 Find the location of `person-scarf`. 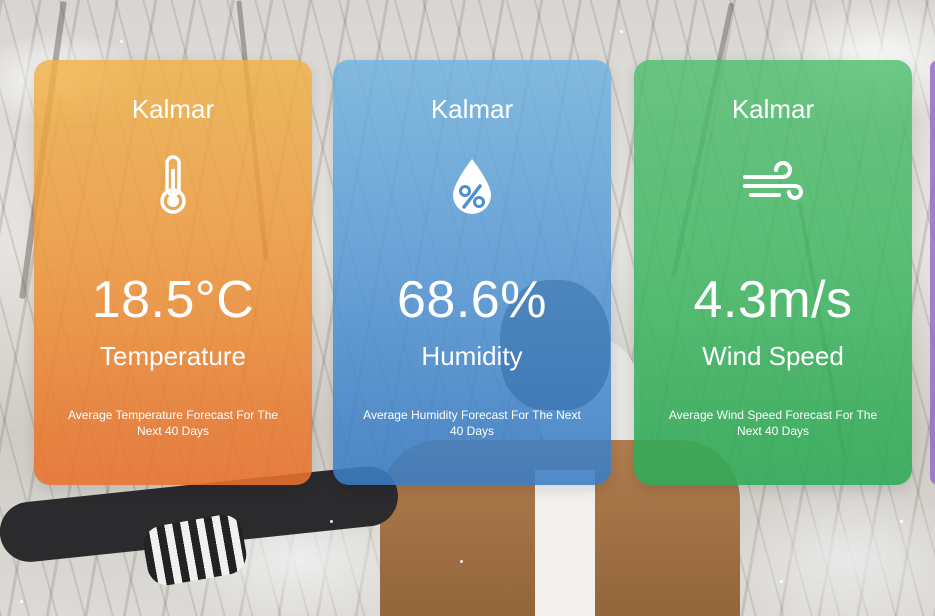

person-scarf is located at coordinates (565, 543).